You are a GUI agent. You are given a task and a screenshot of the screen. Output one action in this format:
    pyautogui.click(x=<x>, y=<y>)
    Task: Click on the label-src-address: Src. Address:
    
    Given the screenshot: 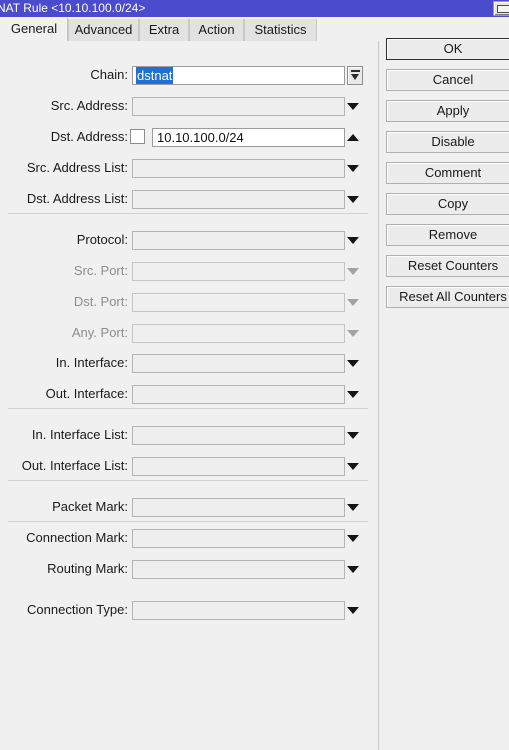 What is the action you would take?
    pyautogui.click(x=89, y=105)
    